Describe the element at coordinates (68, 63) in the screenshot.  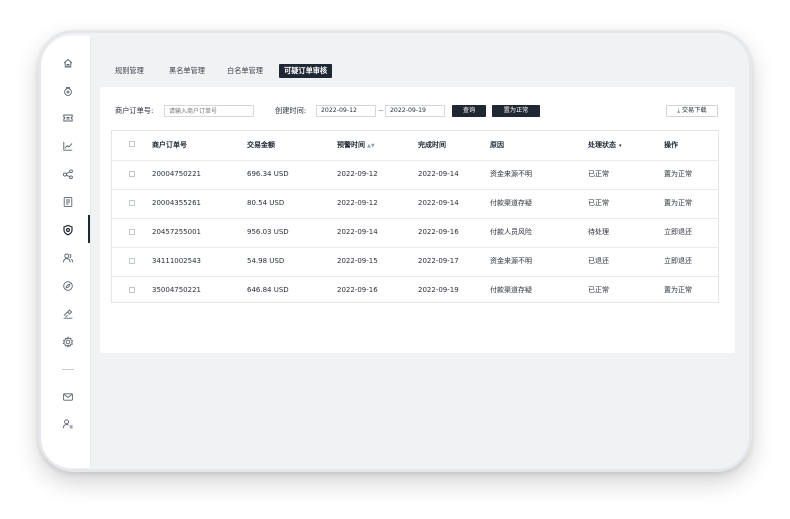
I see `home-icon` at that location.